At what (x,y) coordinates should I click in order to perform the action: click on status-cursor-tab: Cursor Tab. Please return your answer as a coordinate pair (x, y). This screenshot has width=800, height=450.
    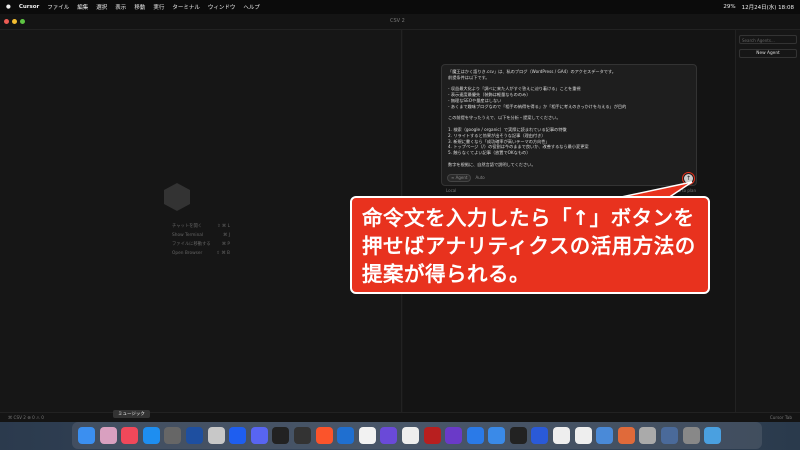
    Looking at the image, I should click on (781, 417).